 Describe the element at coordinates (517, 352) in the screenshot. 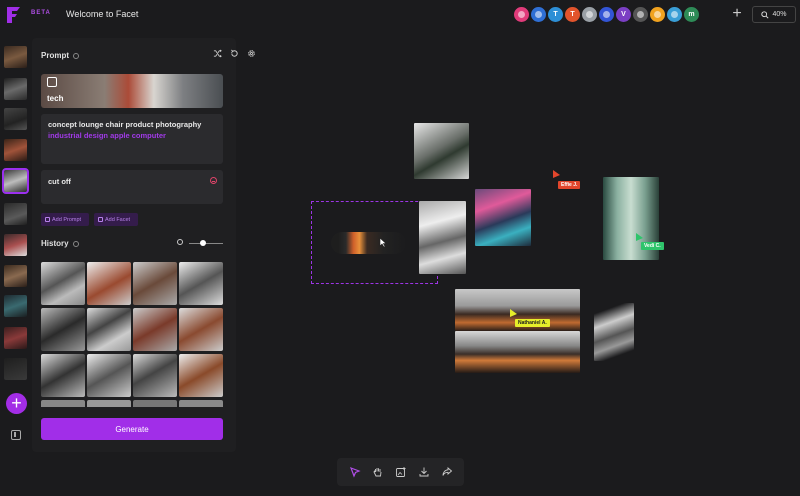

I see `canvas-image-modern-house-dusk` at that location.